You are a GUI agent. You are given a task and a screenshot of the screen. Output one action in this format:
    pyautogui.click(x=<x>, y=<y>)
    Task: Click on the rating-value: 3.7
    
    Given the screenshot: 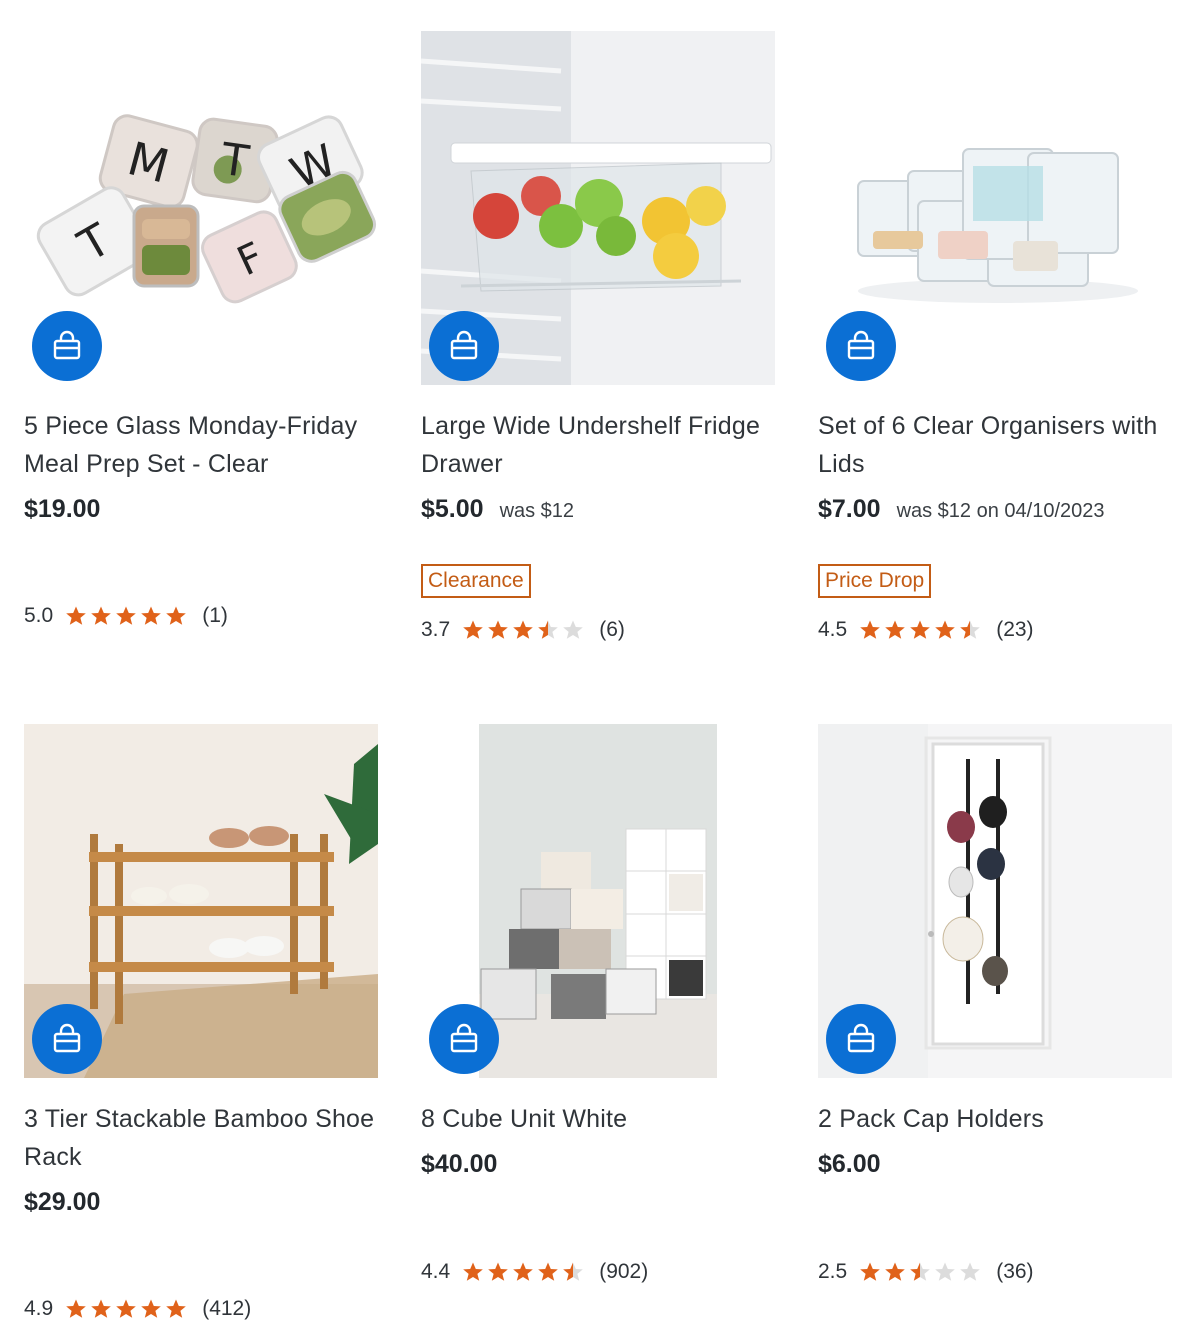 What is the action you would take?
    pyautogui.click(x=436, y=629)
    